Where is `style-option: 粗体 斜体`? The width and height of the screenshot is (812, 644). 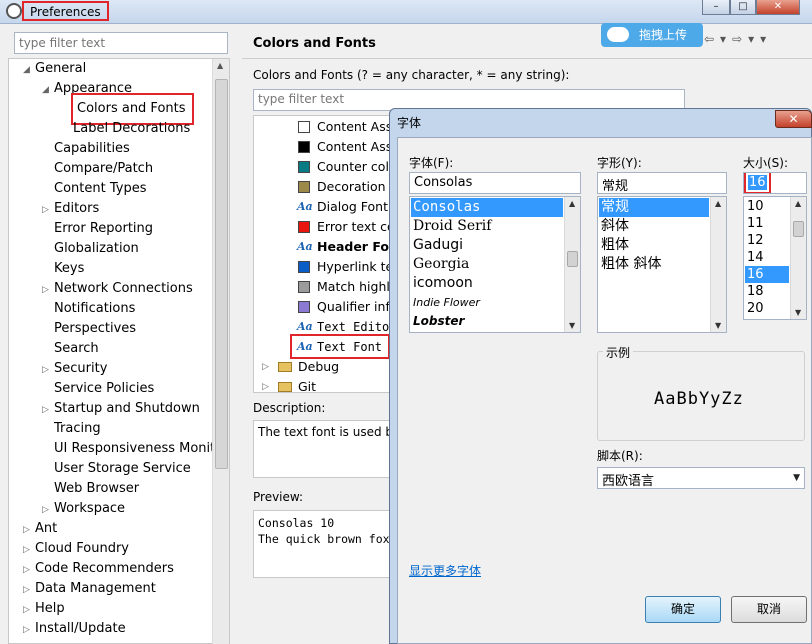
style-option: 粗体 斜体 is located at coordinates (654, 264).